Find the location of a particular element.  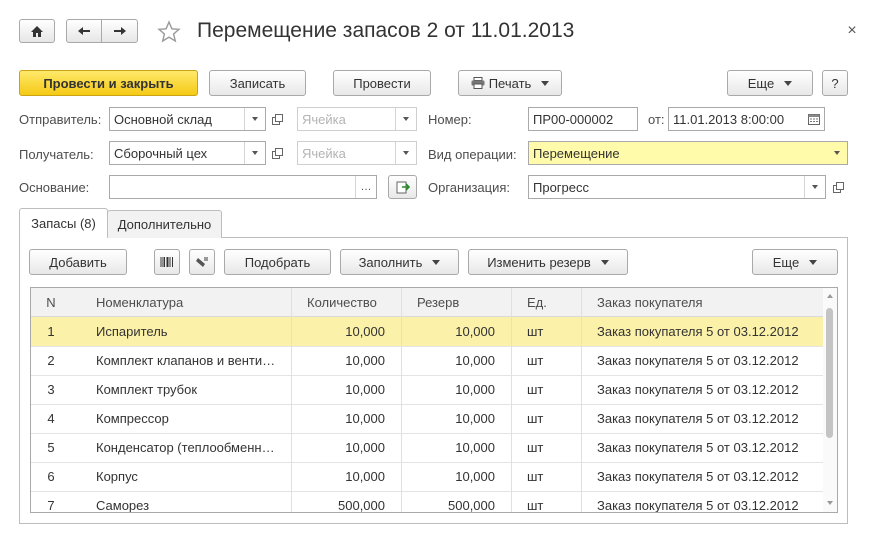

organization-field: Прогресс is located at coordinates (677, 187).